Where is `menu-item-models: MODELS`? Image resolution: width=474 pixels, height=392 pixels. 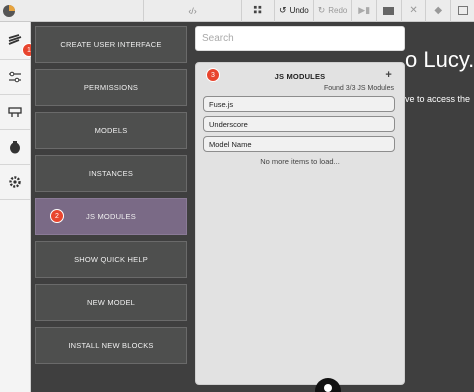 menu-item-models: MODELS is located at coordinates (111, 130).